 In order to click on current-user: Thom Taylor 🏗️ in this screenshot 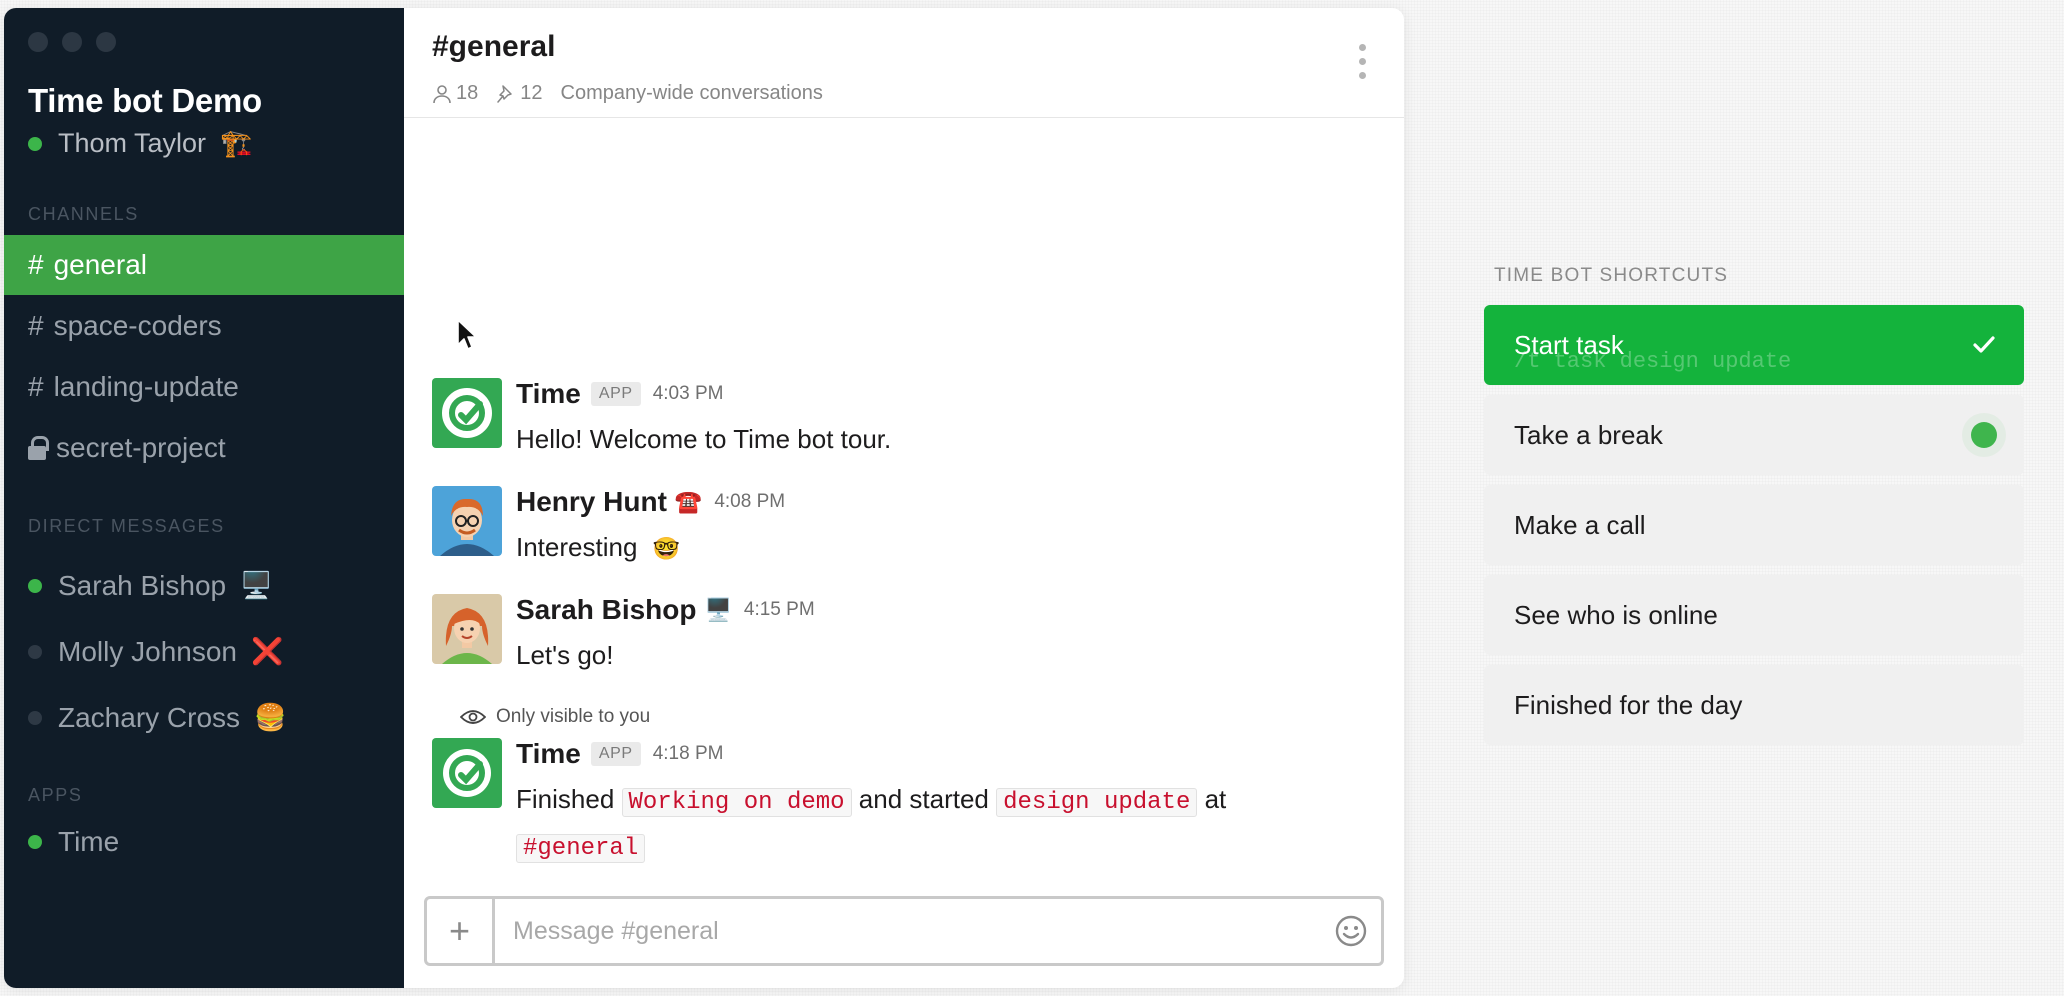, I will do `click(140, 143)`.